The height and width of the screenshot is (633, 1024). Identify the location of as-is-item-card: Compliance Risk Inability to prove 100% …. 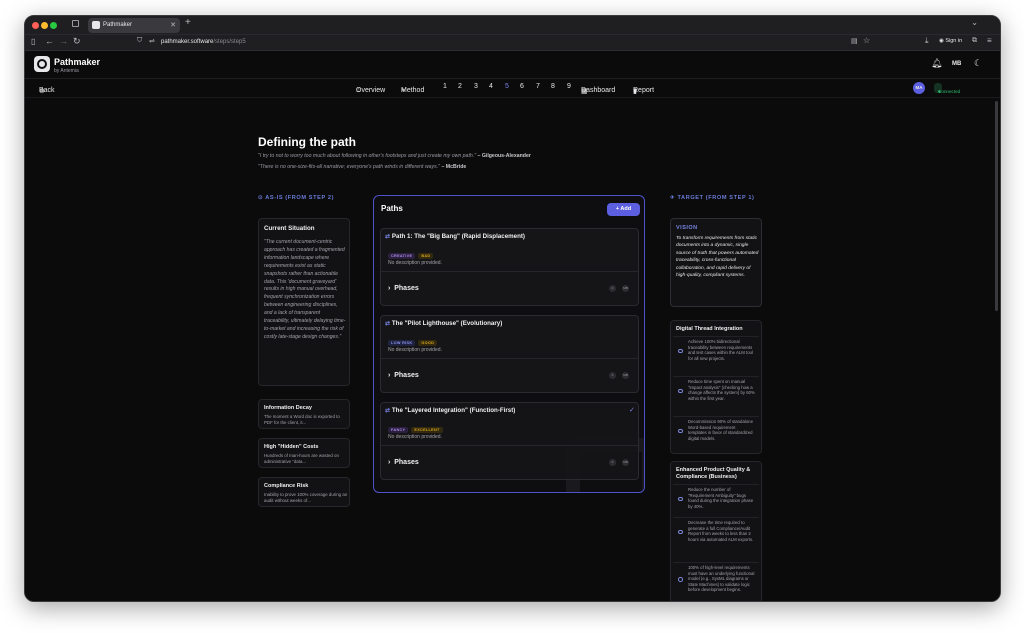
(304, 492).